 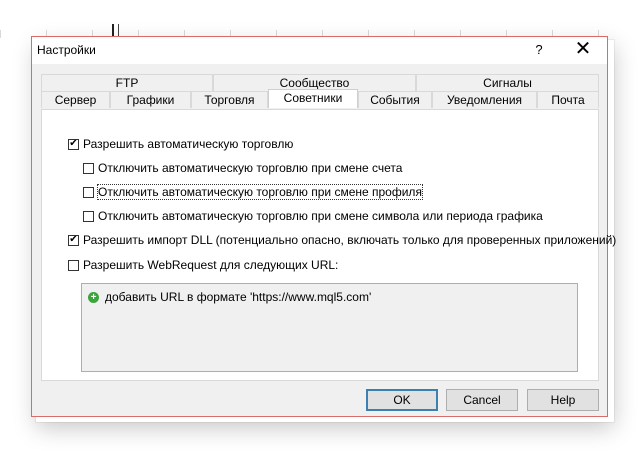 I want to click on cancel-button: Cancel, so click(x=482, y=400).